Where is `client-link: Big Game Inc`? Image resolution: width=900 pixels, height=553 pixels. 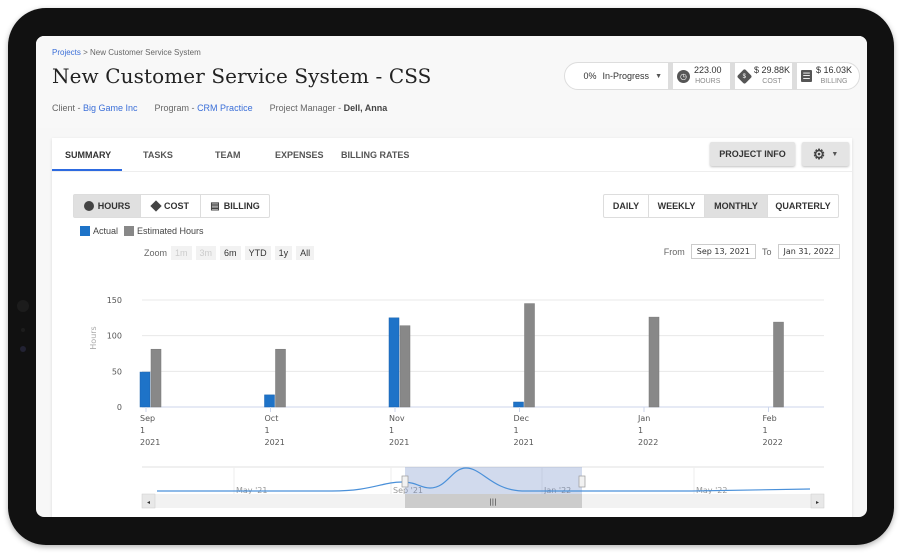
client-link: Big Game Inc is located at coordinates (110, 108).